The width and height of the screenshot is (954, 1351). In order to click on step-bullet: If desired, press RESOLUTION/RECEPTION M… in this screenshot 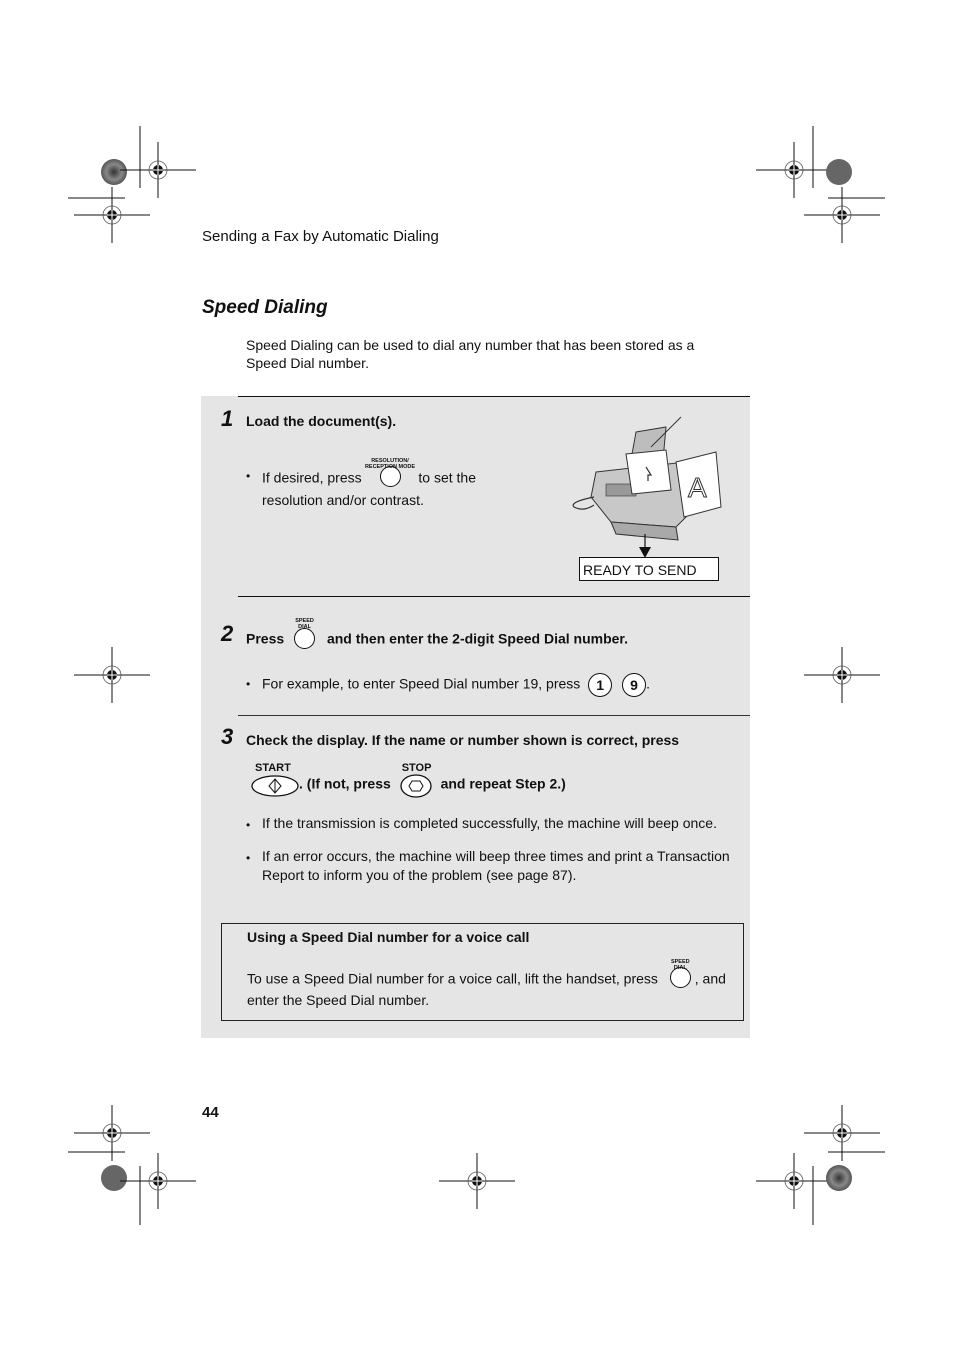, I will do `click(369, 475)`.